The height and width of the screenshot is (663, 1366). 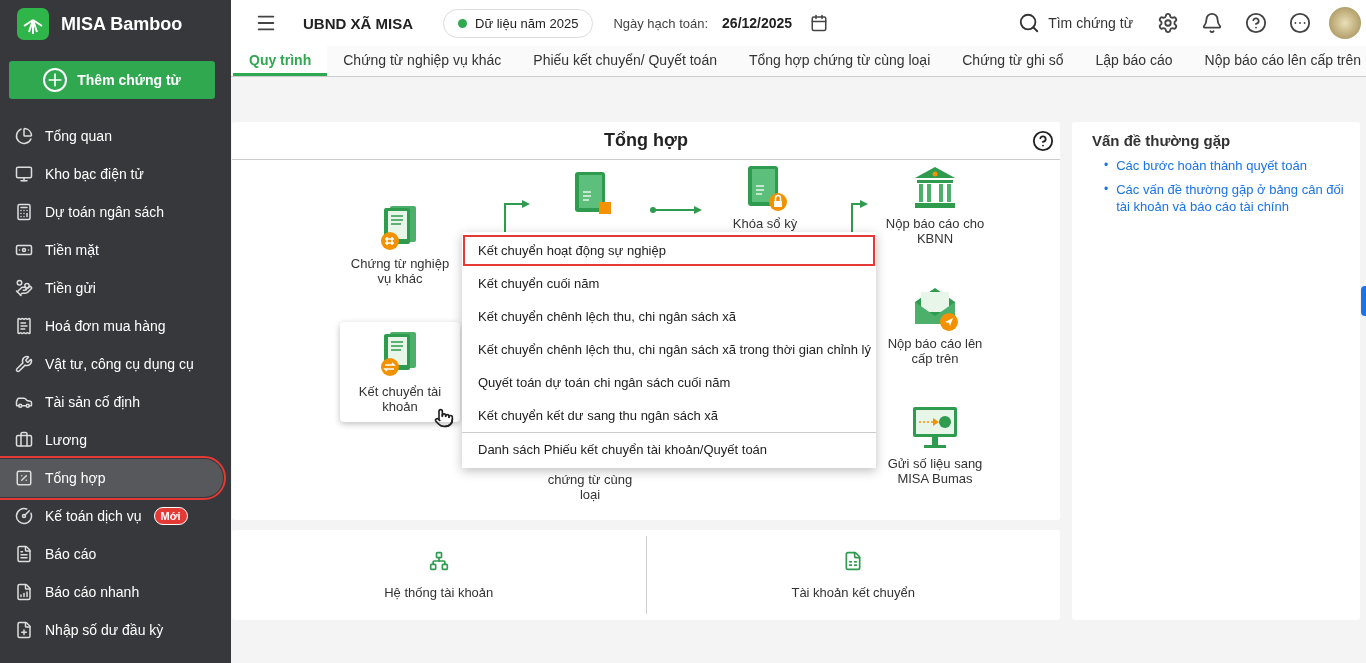 I want to click on sidebar-label: Hoá đơn mua hàng, so click(x=105, y=326).